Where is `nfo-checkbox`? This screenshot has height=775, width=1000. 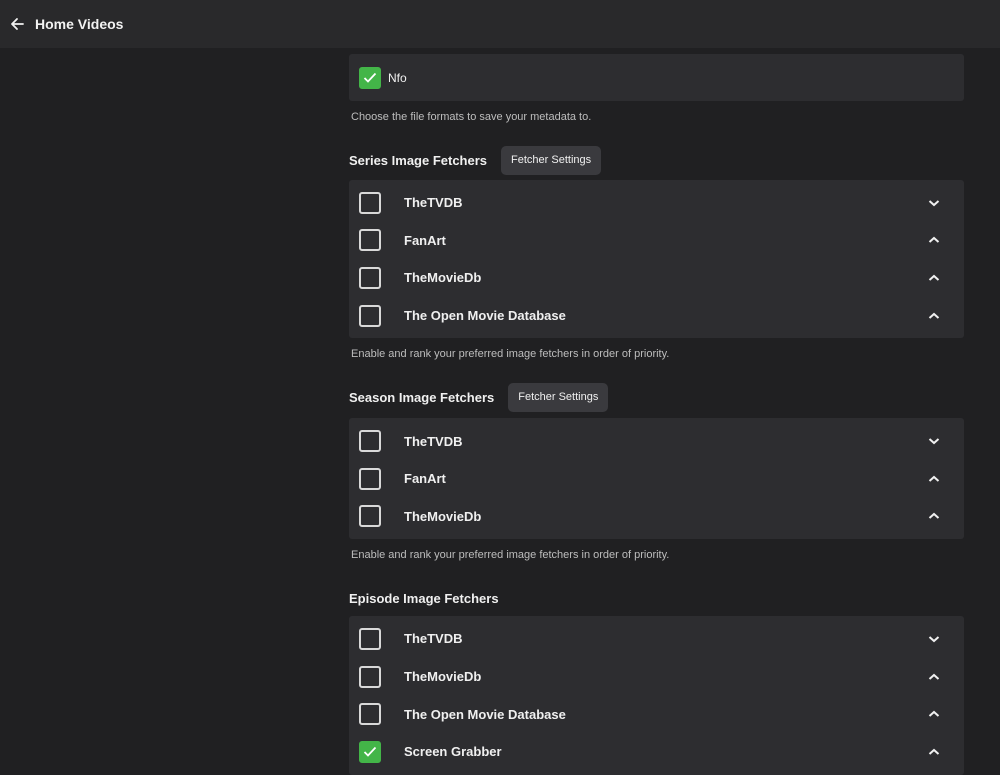
nfo-checkbox is located at coordinates (370, 77).